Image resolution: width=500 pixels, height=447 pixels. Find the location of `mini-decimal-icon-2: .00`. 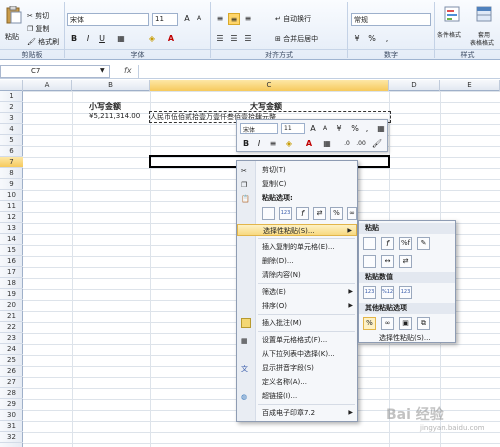

mini-decimal-icon-2: .00 is located at coordinates (361, 144).